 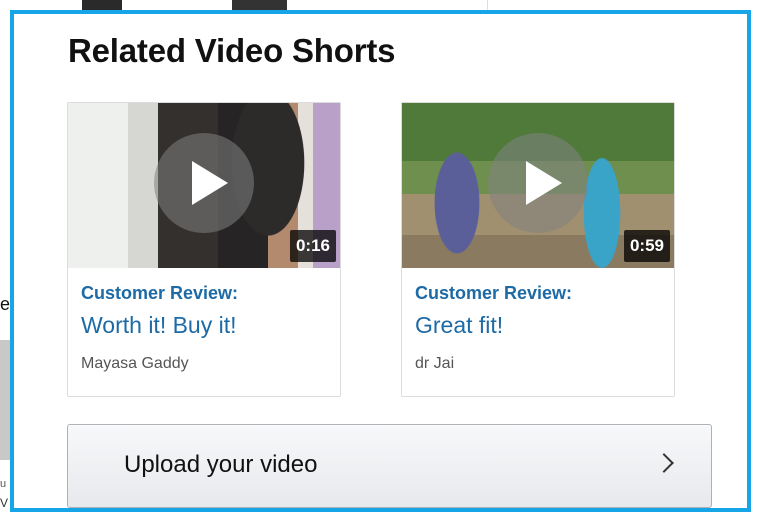 I want to click on background-small-text: V, so click(x=4, y=503).